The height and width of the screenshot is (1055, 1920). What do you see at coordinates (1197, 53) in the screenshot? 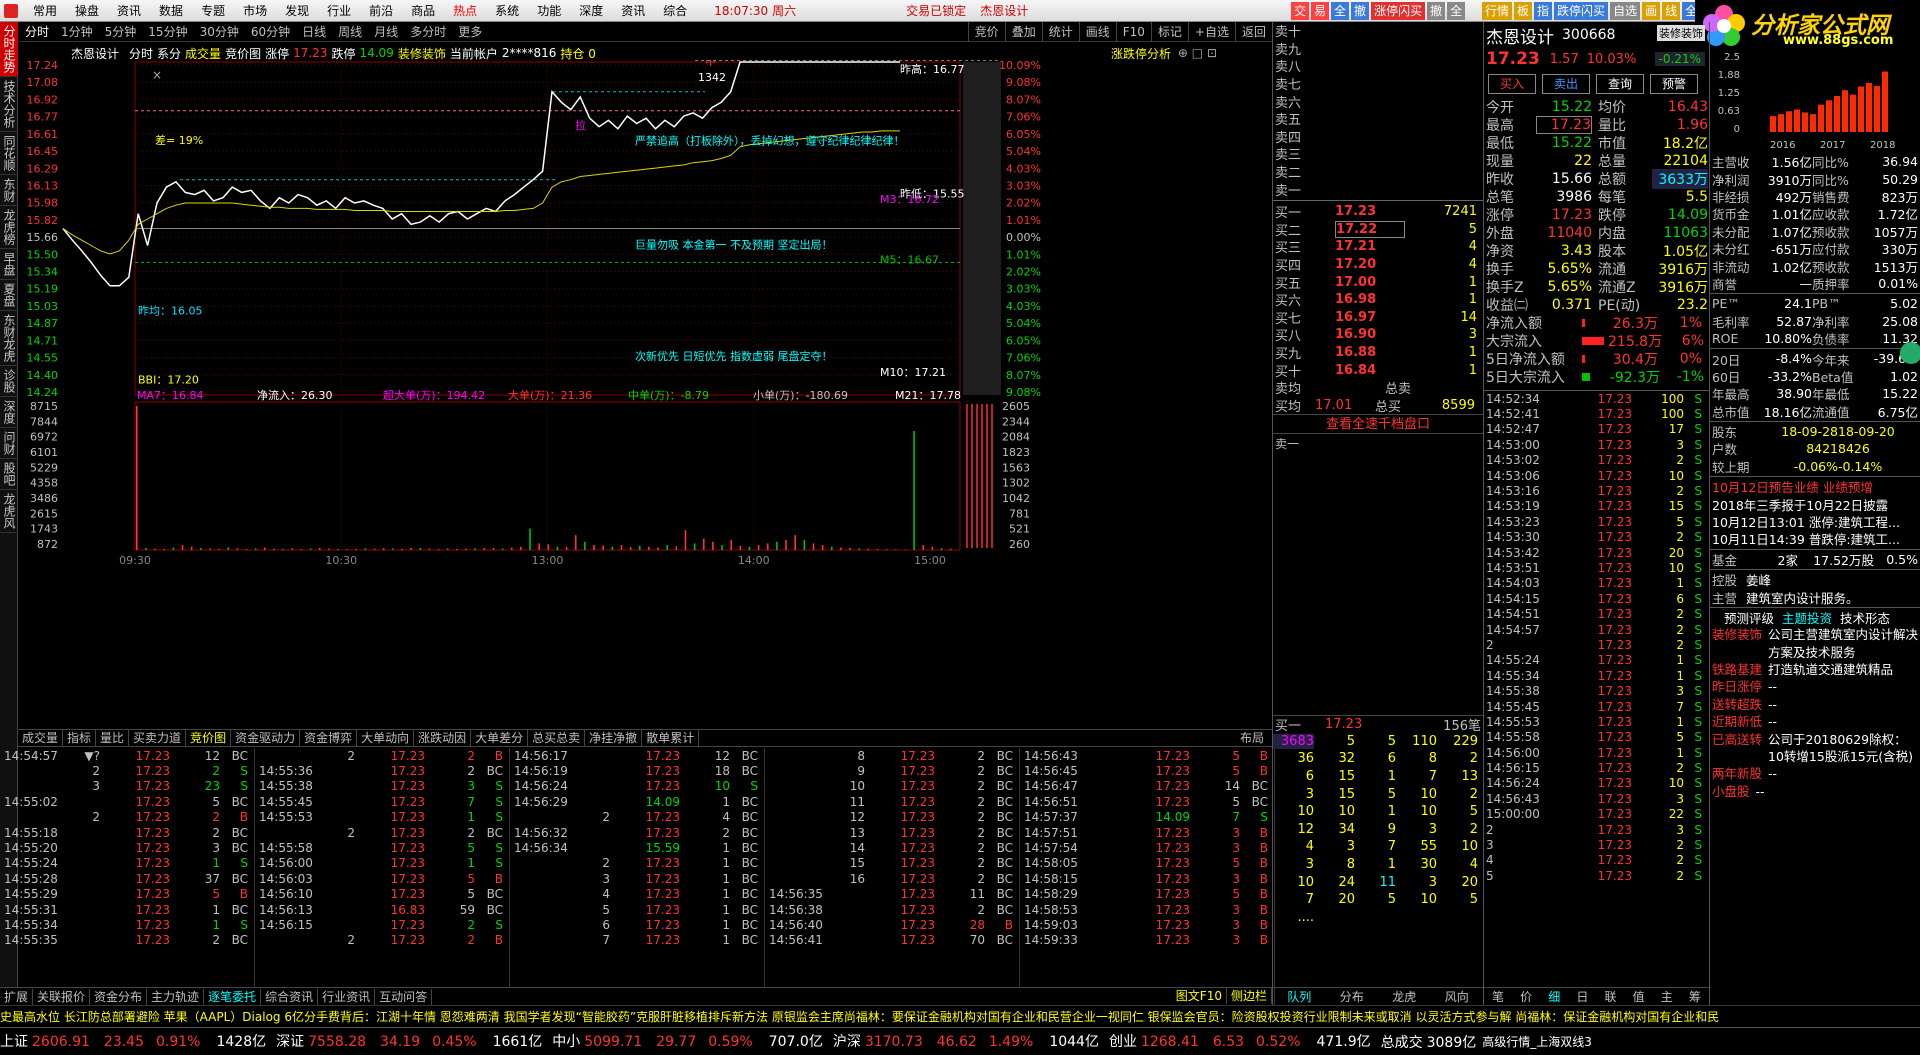
I see `header-window-icons: ⊕ □ ⊡` at bounding box center [1197, 53].